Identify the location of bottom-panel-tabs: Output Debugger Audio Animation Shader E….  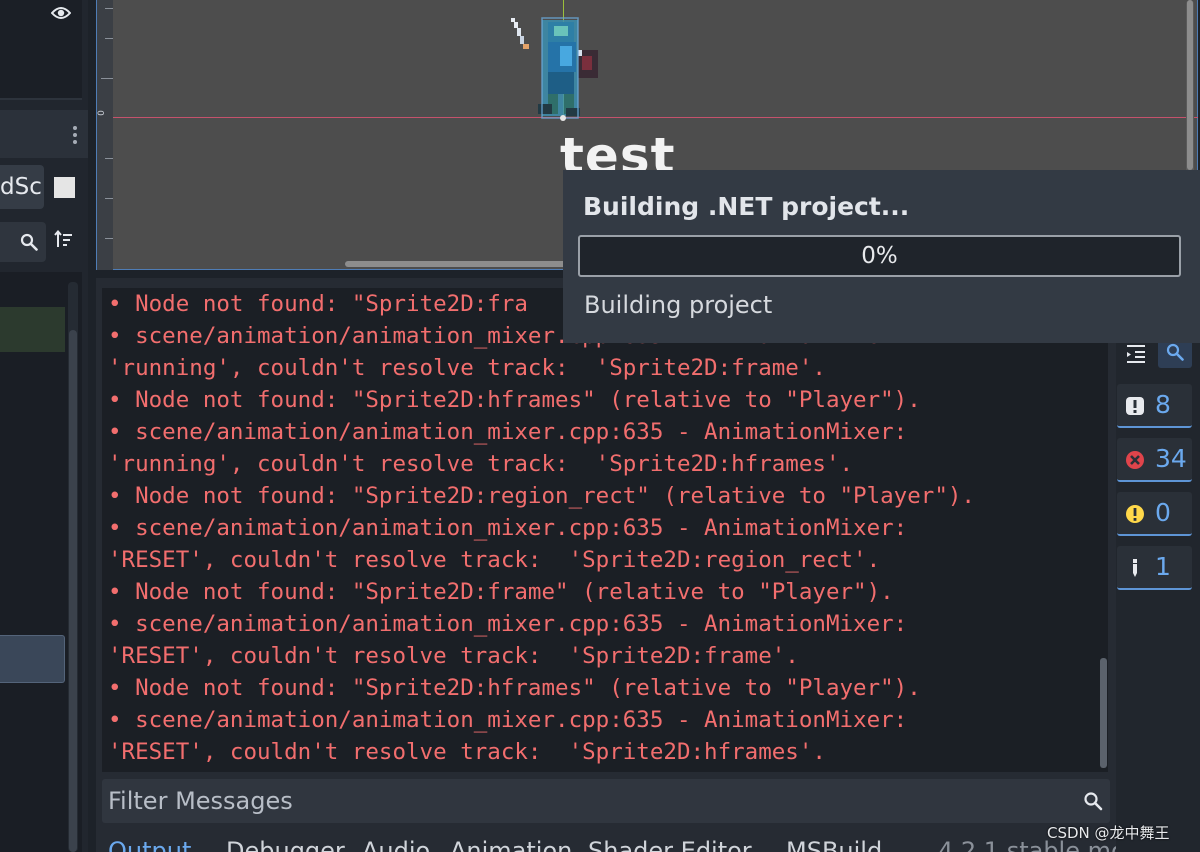
(648, 842).